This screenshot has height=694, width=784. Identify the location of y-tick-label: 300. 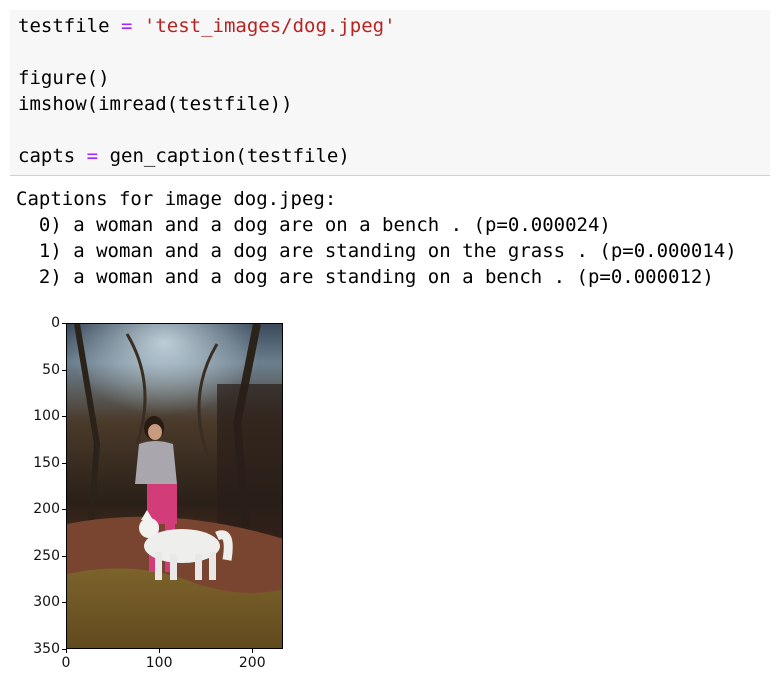
(46, 602).